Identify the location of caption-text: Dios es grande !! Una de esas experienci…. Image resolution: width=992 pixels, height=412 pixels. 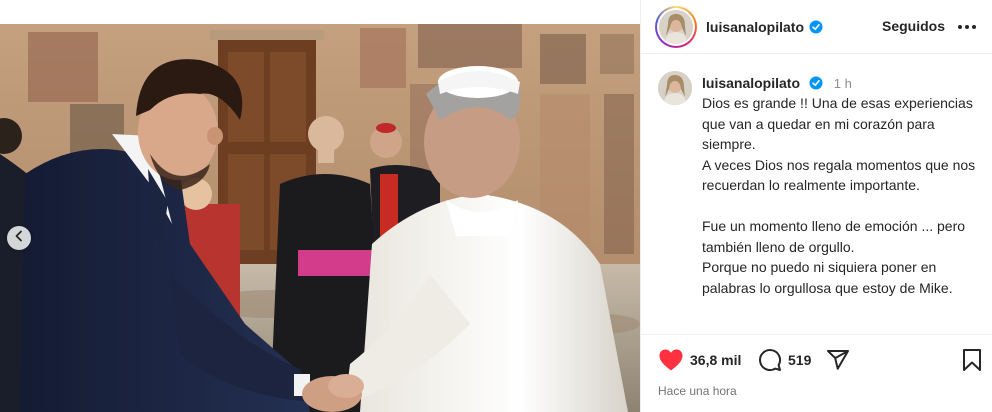
(839, 195).